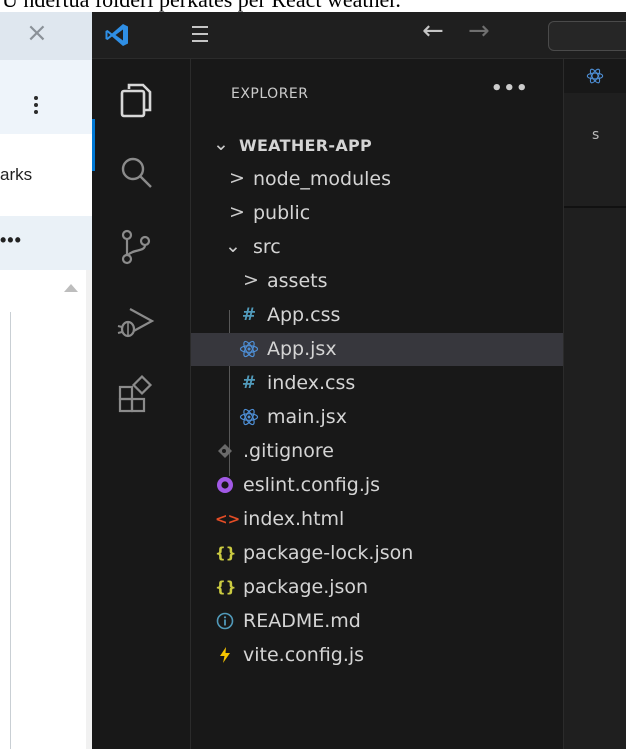 This screenshot has width=626, height=749. What do you see at coordinates (93, 145) in the screenshot?
I see `active-view-indicator` at bounding box center [93, 145].